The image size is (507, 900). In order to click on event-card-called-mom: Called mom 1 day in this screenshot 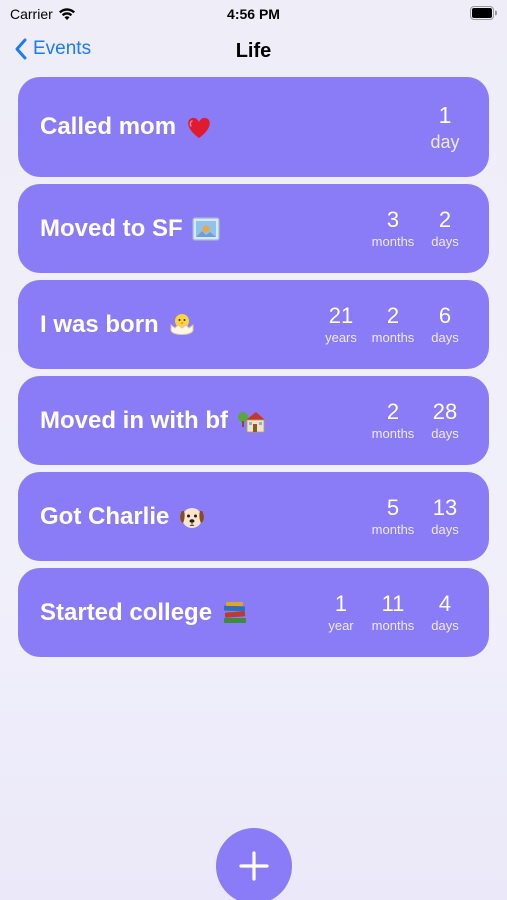, I will do `click(253, 127)`.